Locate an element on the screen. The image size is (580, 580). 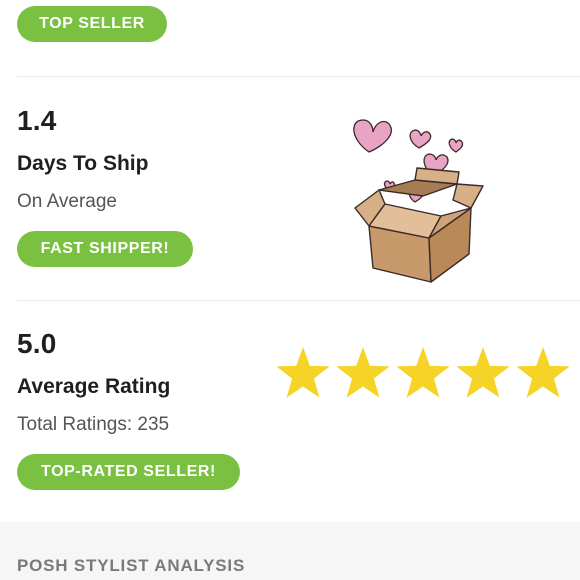
fast-shipper-badge: FAST SHIPPER! is located at coordinates (105, 249).